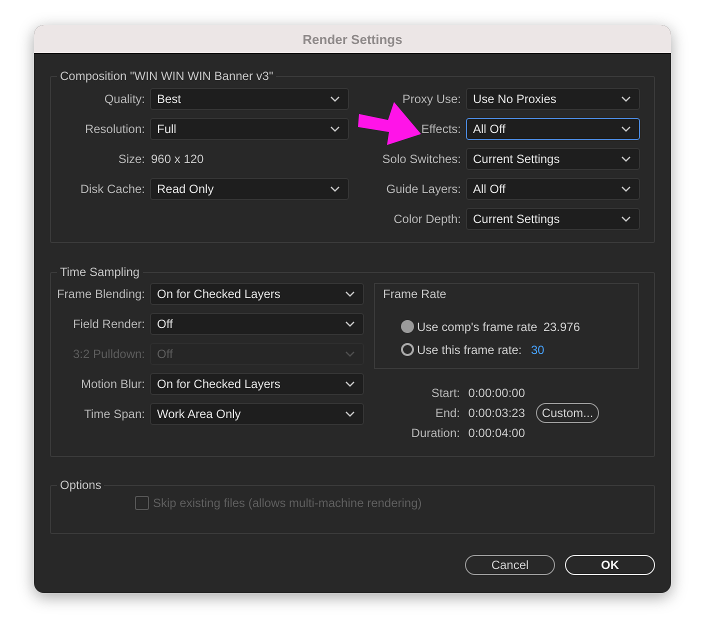  I want to click on field-label: Color Depth:, so click(427, 219).